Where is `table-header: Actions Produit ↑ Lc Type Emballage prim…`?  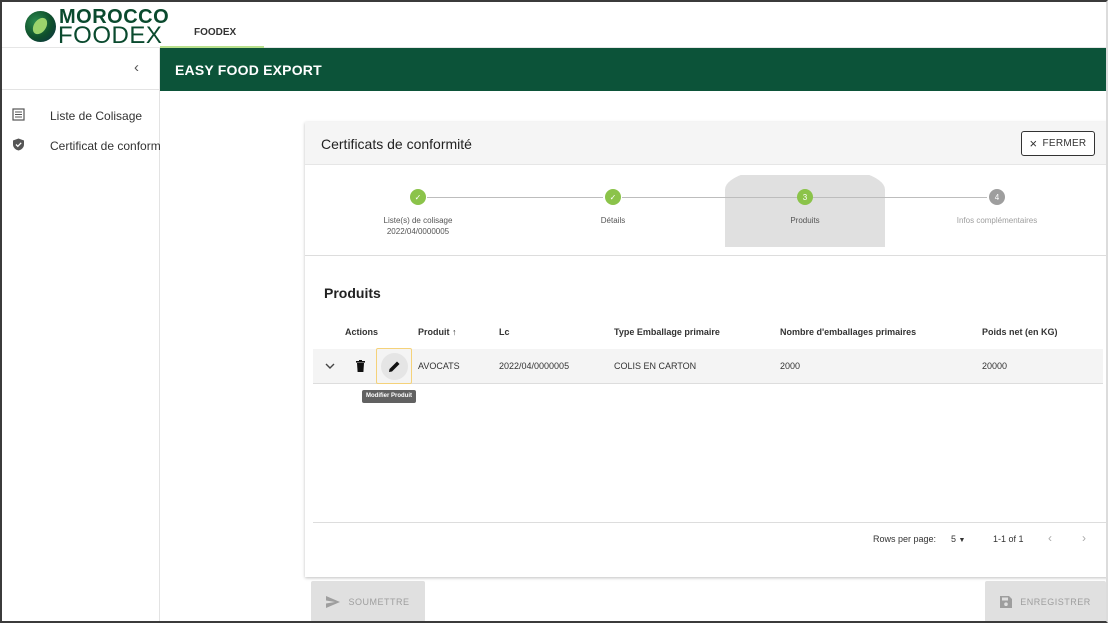
table-header: Actions Produit ↑ Lc Type Emballage prim… is located at coordinates (710, 333).